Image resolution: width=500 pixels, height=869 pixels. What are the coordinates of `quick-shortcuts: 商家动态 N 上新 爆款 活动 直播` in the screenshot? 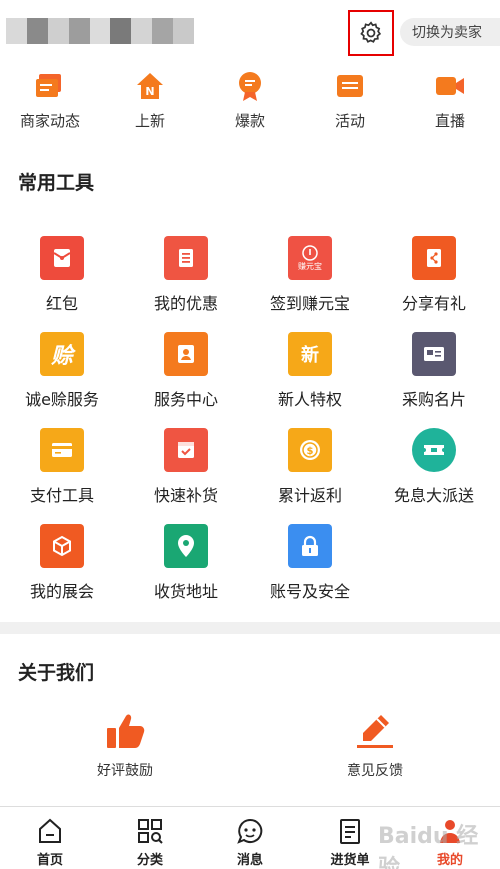 It's located at (250, 105).